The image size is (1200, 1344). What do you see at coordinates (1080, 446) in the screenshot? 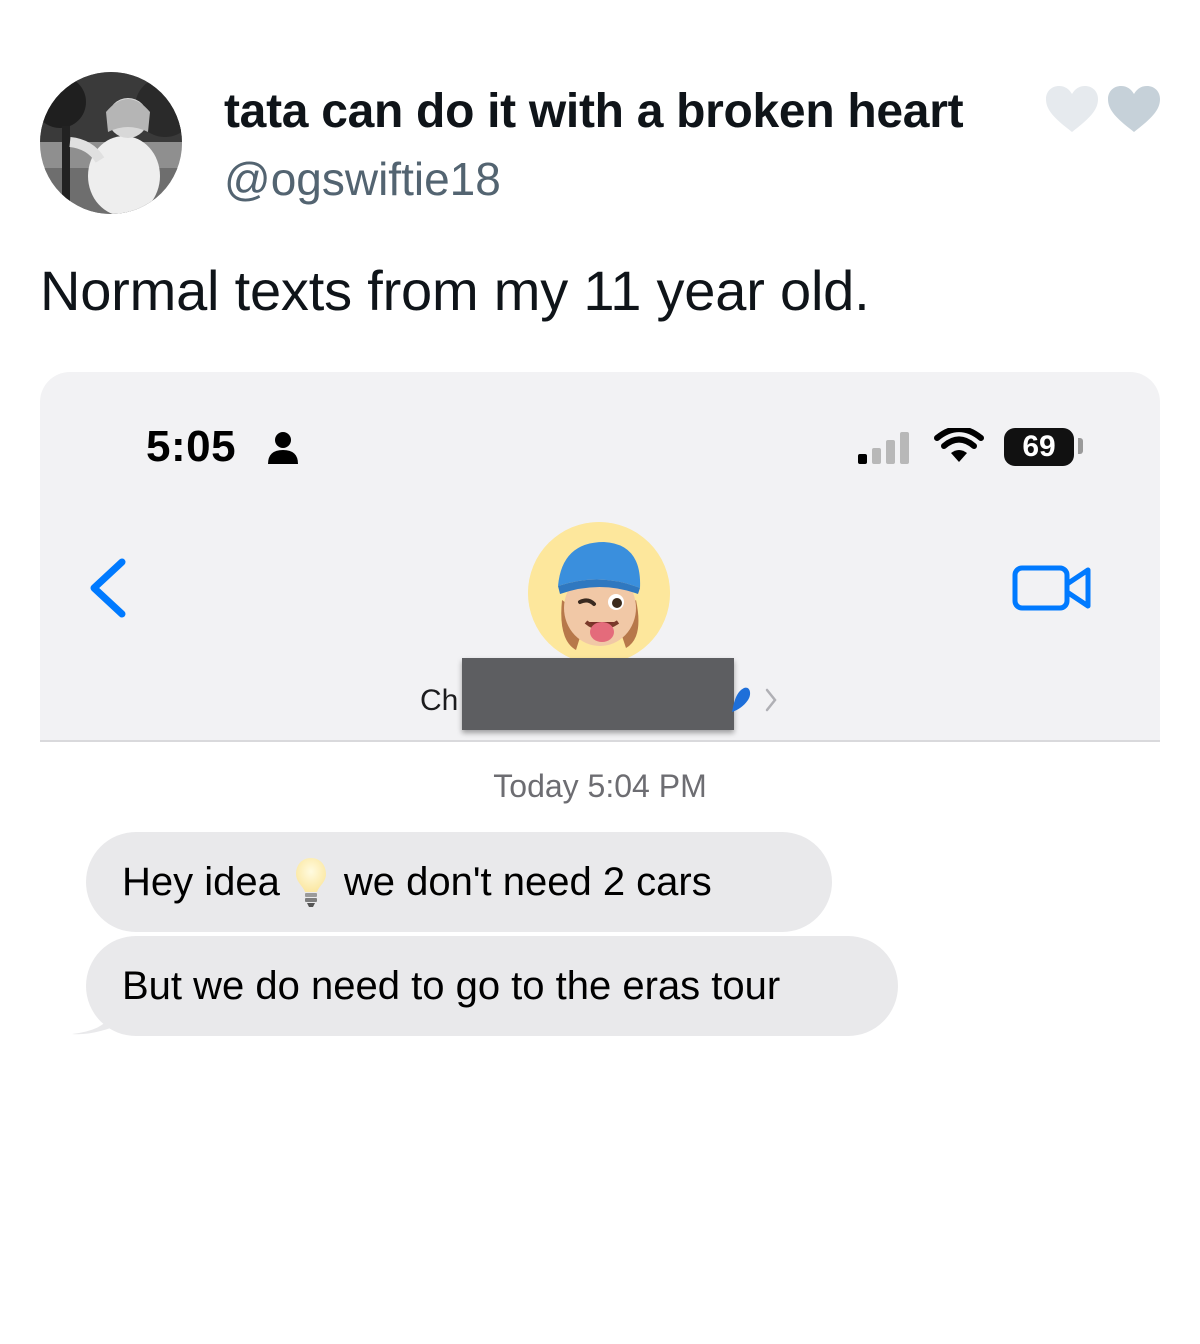
I see `battery-tip` at bounding box center [1080, 446].